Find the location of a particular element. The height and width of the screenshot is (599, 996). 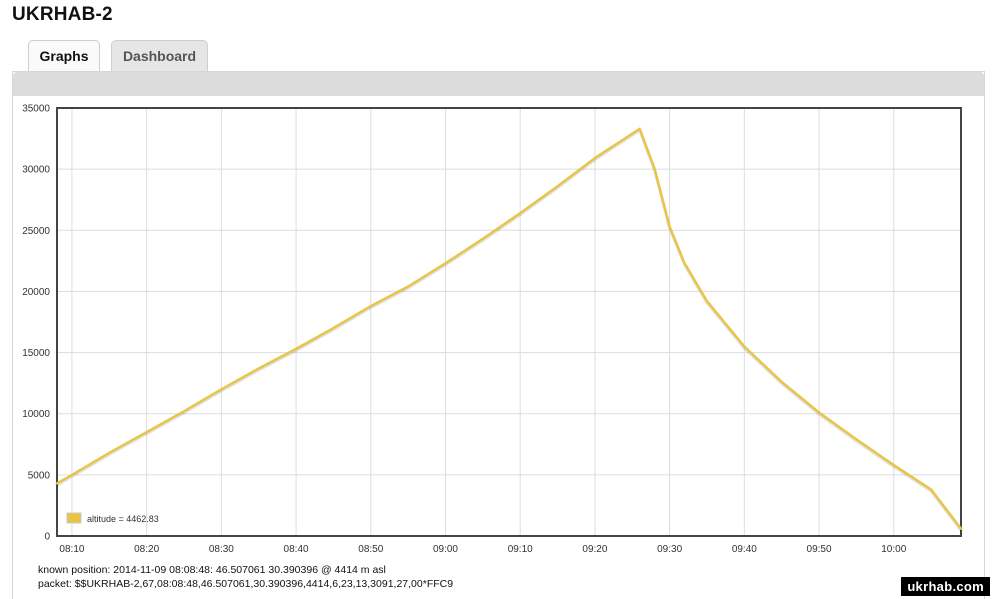

legend-label: altitude = 4462.83 is located at coordinates (123, 519).